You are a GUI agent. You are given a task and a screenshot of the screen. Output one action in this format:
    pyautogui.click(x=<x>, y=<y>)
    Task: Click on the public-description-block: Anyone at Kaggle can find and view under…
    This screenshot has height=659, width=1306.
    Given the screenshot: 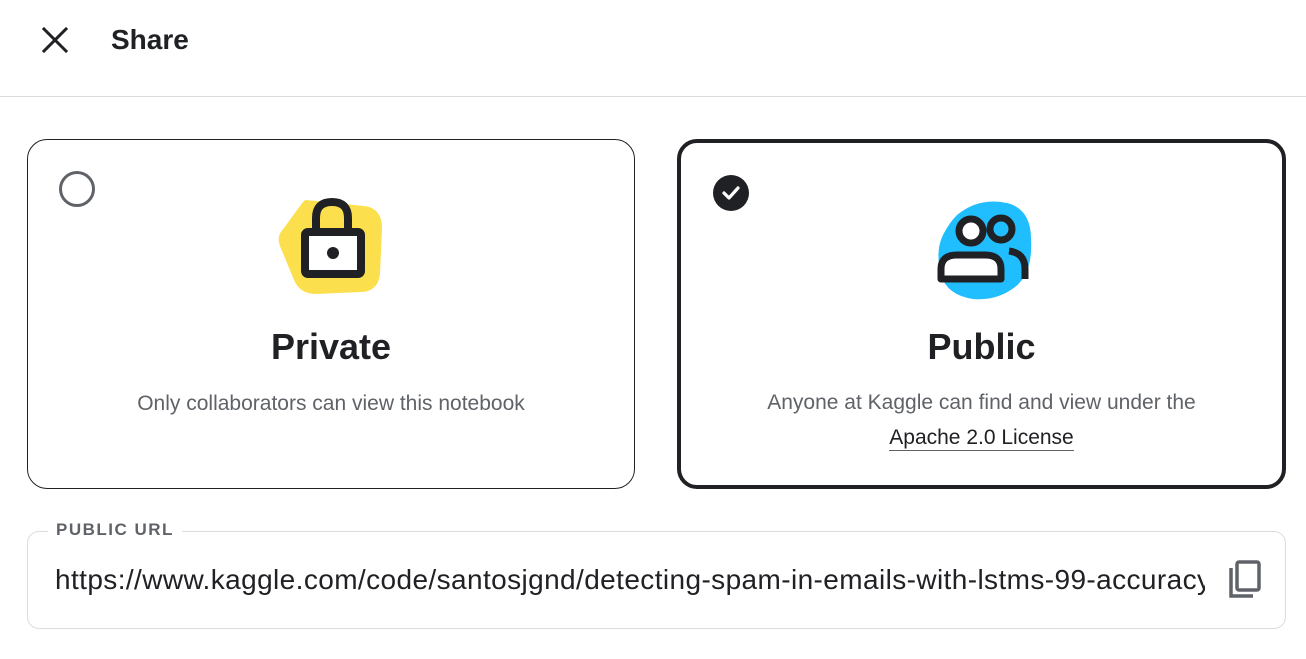 What is the action you would take?
    pyautogui.click(x=981, y=420)
    